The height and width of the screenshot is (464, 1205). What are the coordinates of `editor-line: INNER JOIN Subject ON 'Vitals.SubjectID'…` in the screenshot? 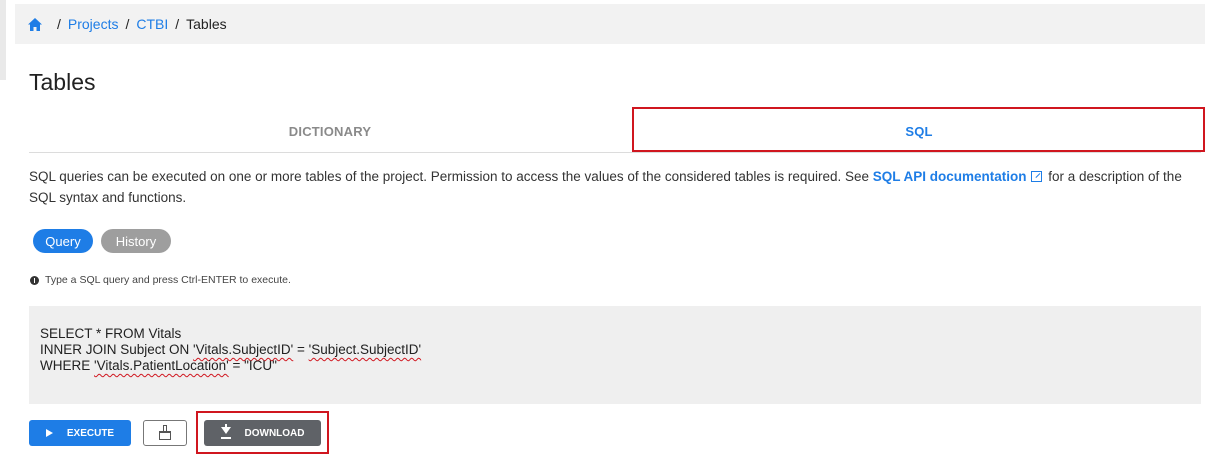 It's located at (620, 350).